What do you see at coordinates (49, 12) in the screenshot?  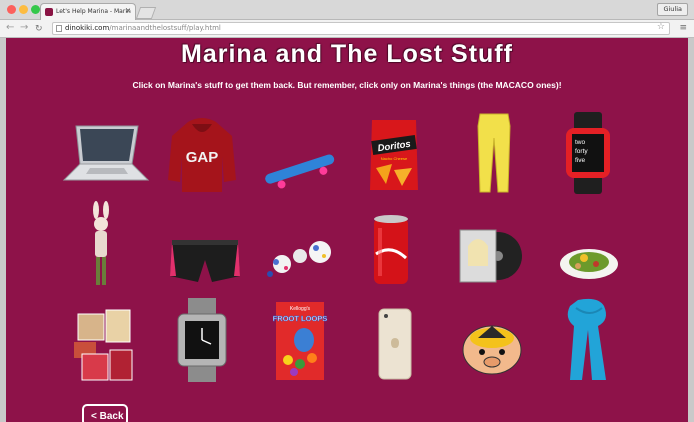 I see `favicon-icon` at bounding box center [49, 12].